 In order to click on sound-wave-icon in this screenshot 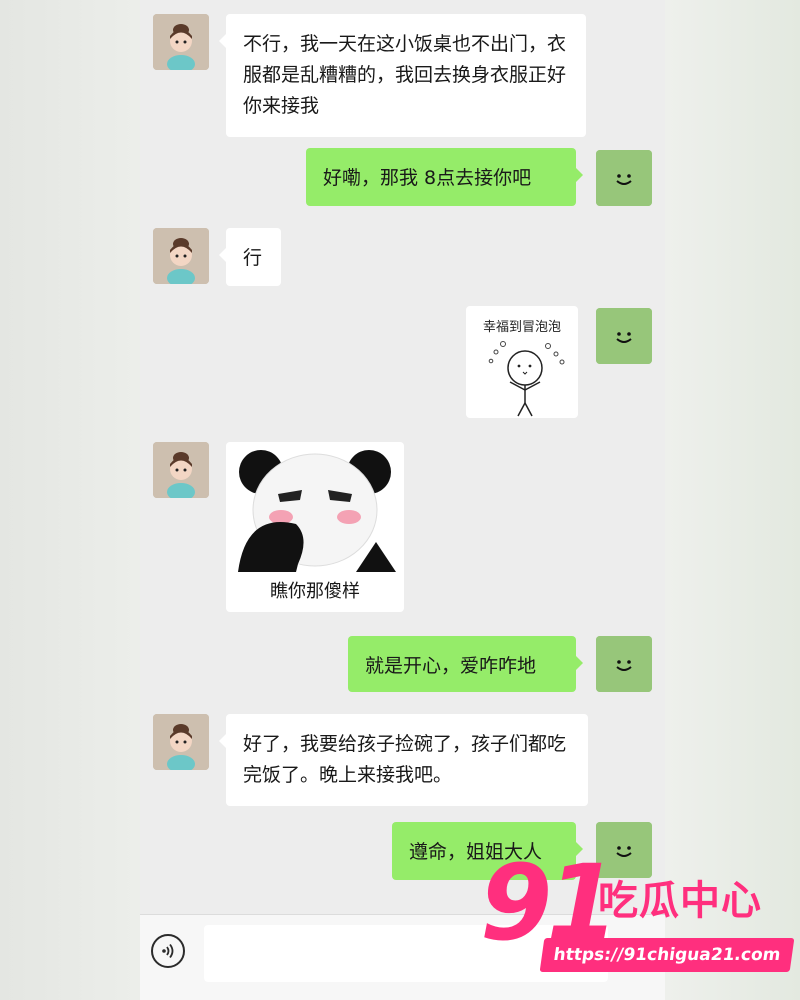, I will do `click(168, 951)`.